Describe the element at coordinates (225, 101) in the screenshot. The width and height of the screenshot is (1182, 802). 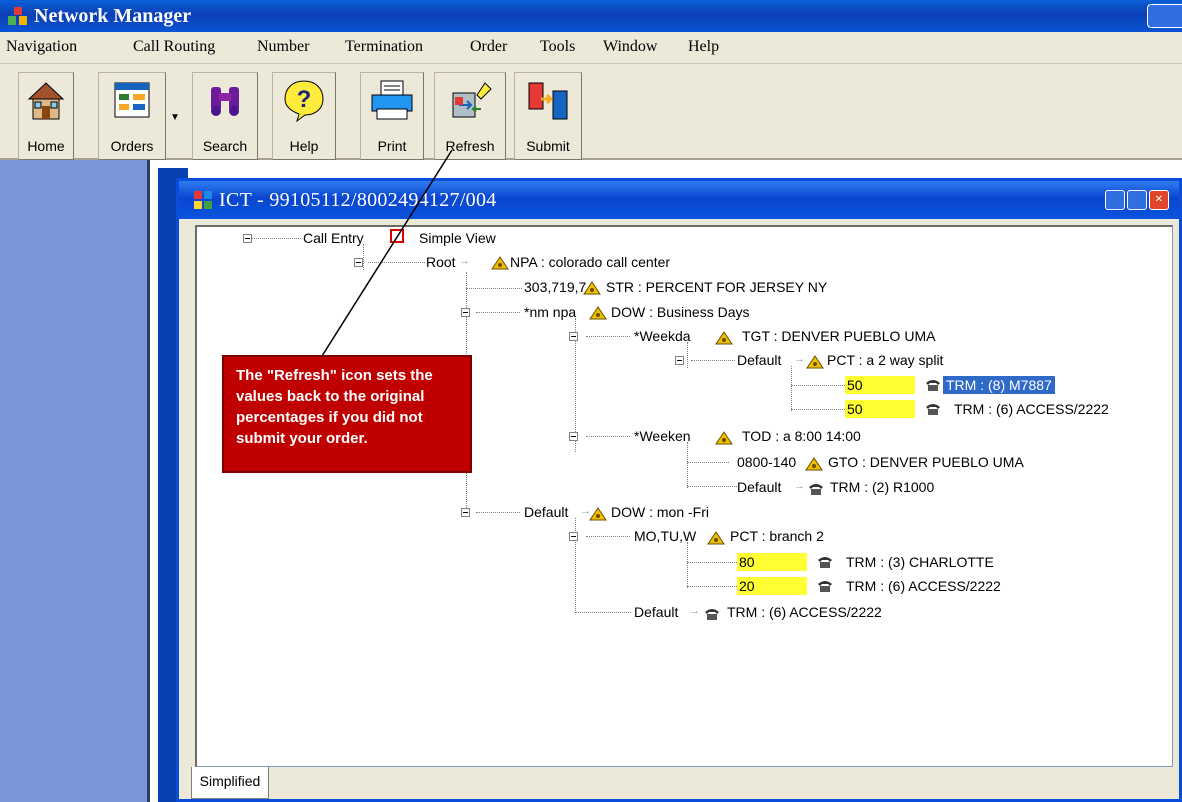
I see `binoculars-icon` at that location.